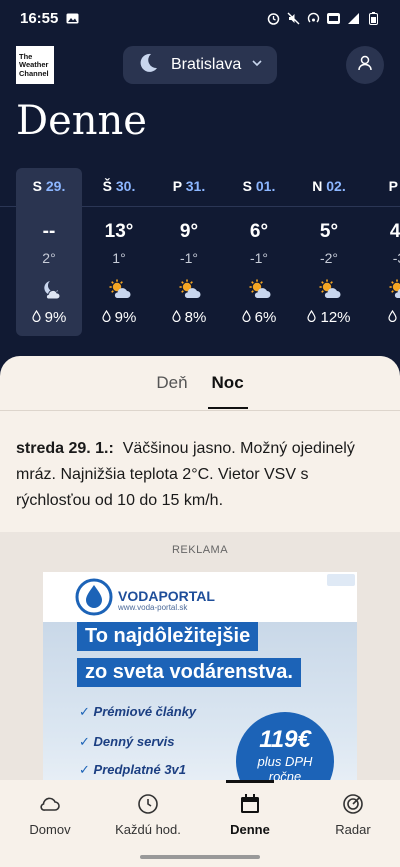 The image size is (400, 867). Describe the element at coordinates (329, 258) in the screenshot. I see `day-low-temp: -2°` at that location.